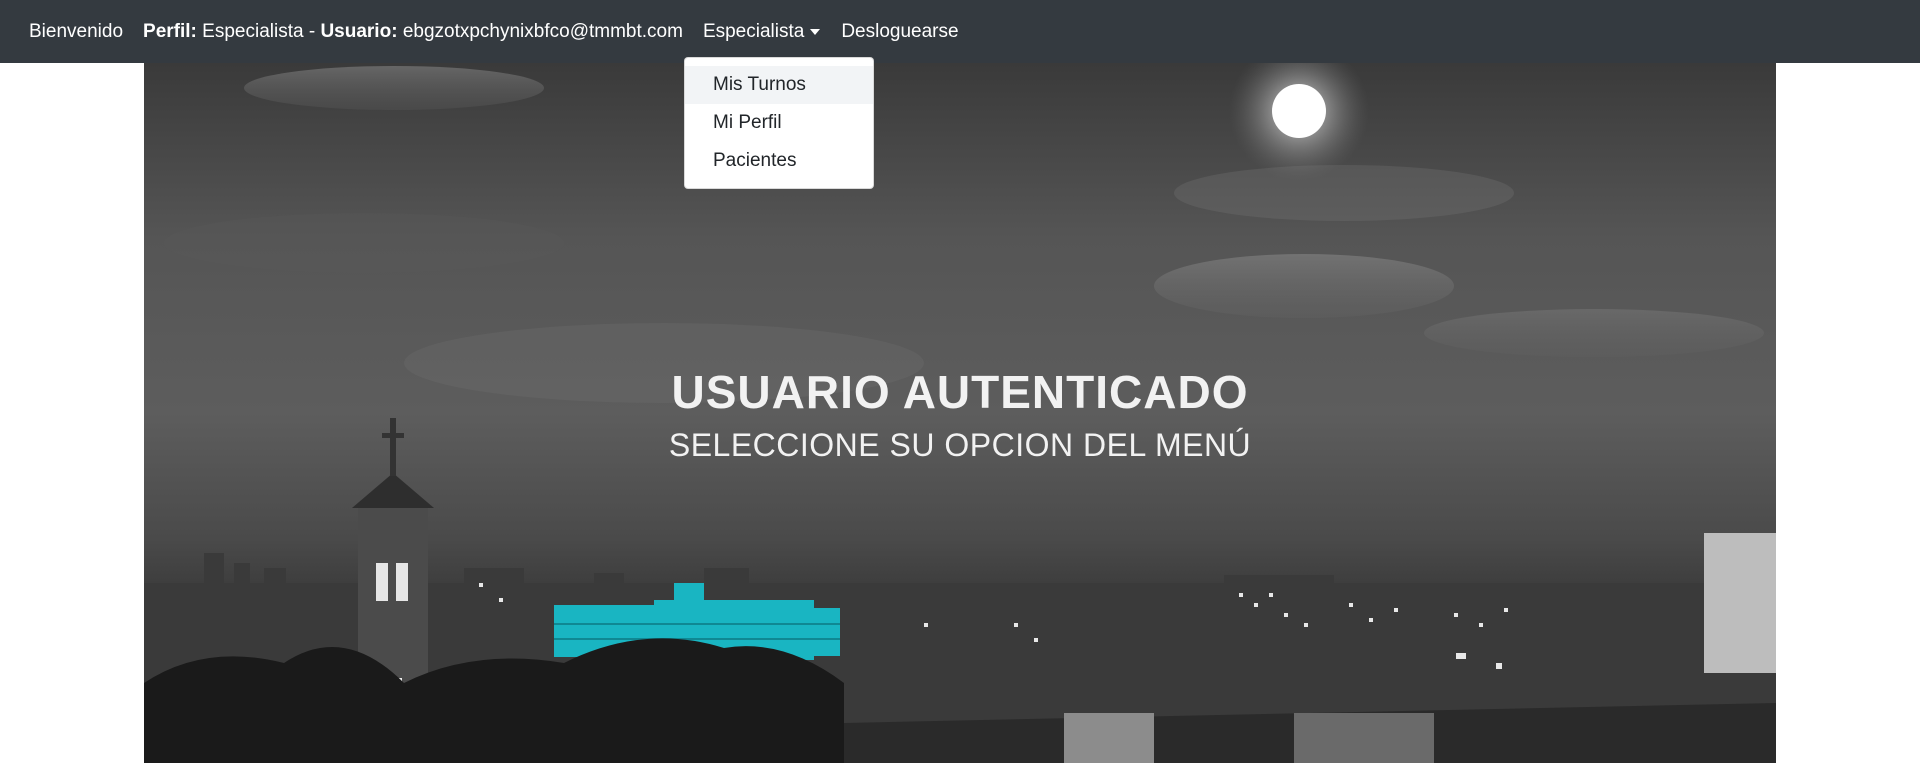  I want to click on hero-title: USUARIO AUTENTICADO, so click(960, 392).